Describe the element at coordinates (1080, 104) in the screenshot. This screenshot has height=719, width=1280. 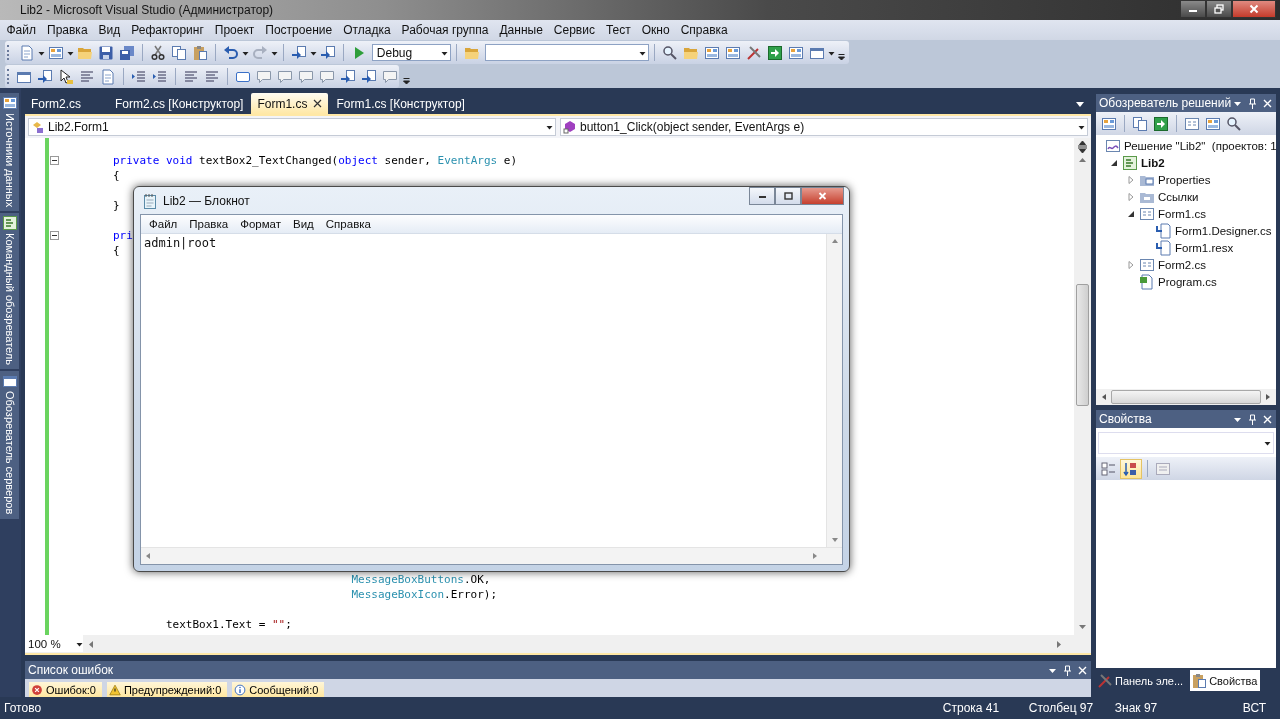
I see `tab-list-icon` at that location.